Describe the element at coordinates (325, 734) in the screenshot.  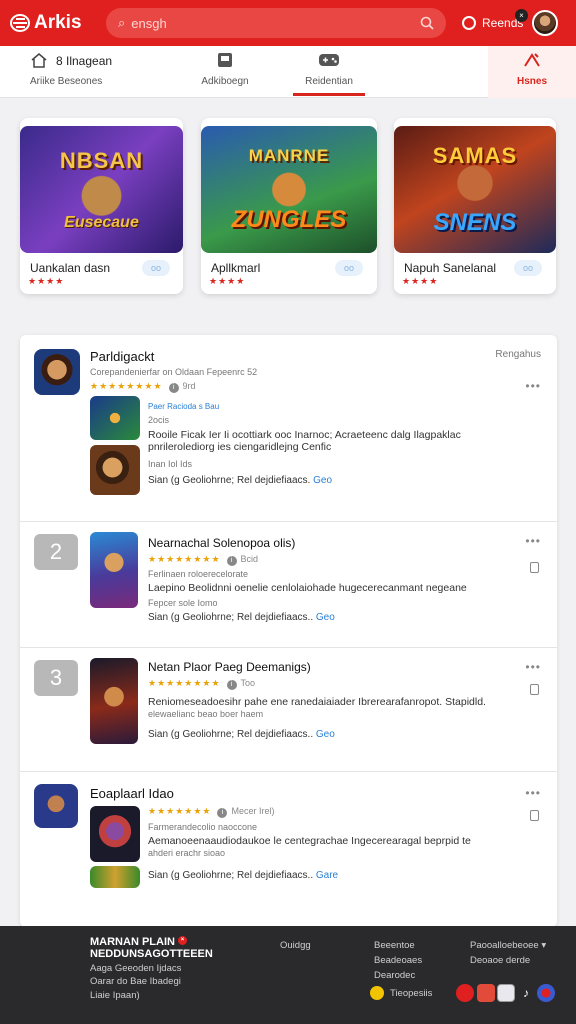
I see `meta-link-3: Geo` at that location.